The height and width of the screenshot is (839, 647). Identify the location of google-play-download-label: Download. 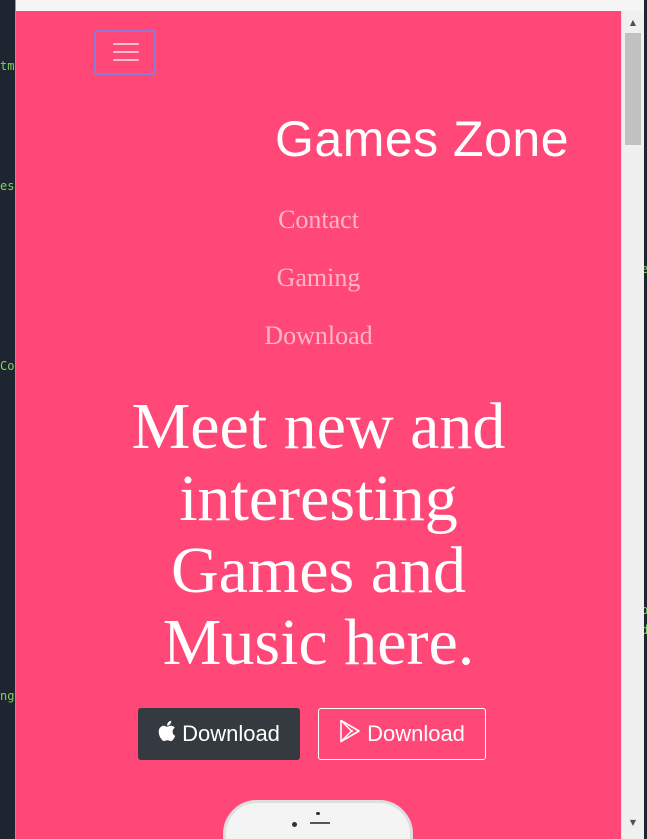
(416, 733).